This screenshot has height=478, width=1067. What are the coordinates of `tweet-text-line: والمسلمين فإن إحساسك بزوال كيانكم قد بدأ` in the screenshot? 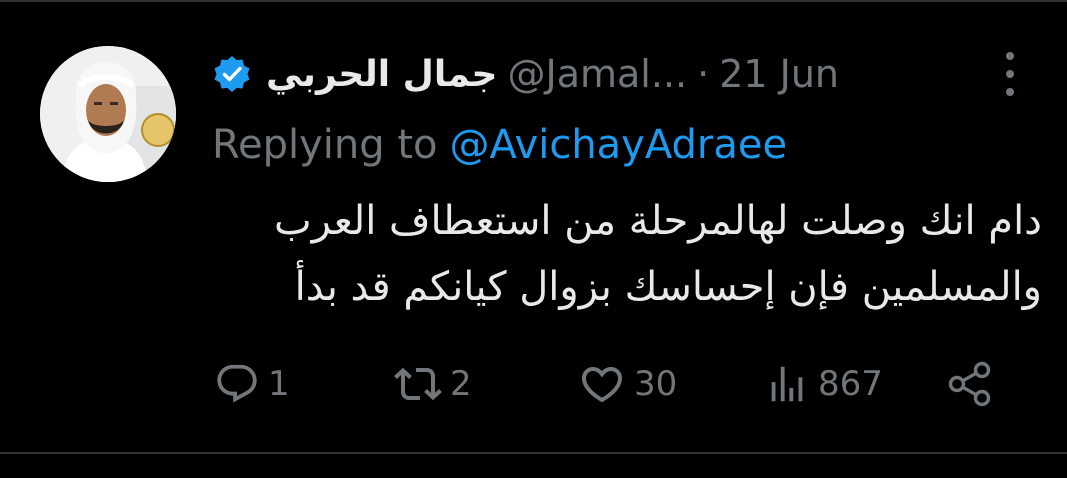 It's located at (668, 287).